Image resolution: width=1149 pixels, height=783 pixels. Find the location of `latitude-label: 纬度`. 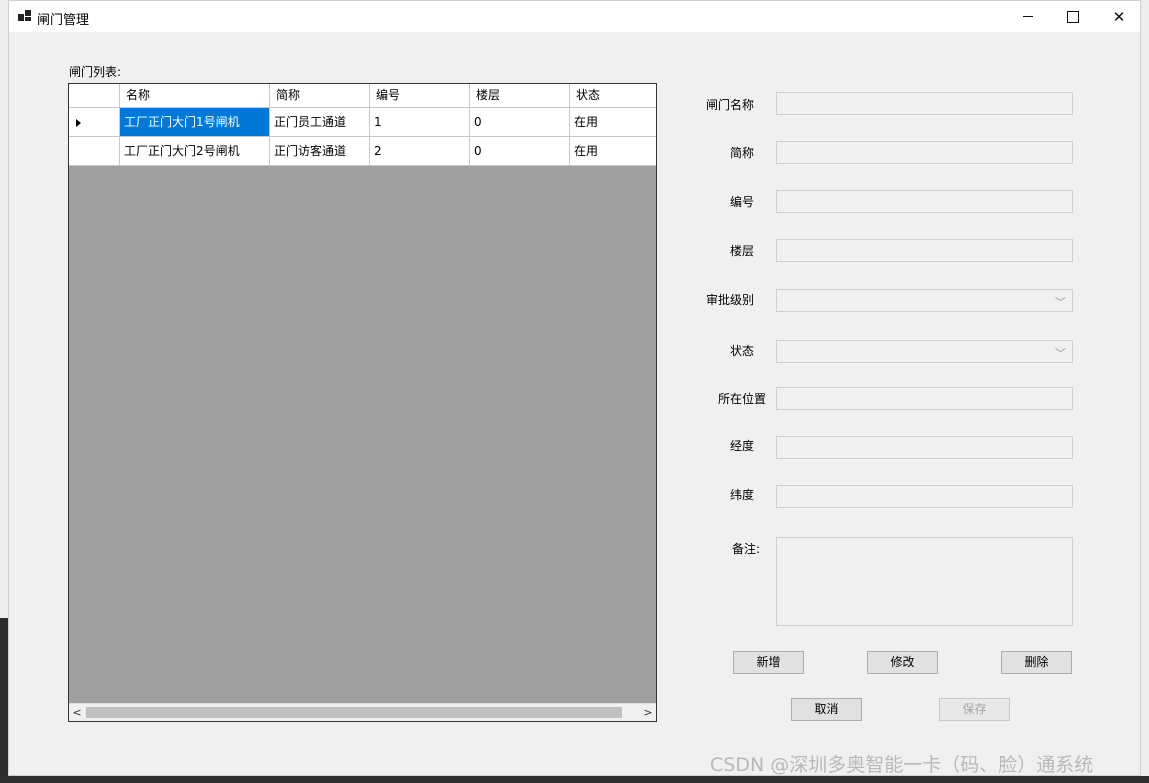

latitude-label: 纬度 is located at coordinates (741, 495).